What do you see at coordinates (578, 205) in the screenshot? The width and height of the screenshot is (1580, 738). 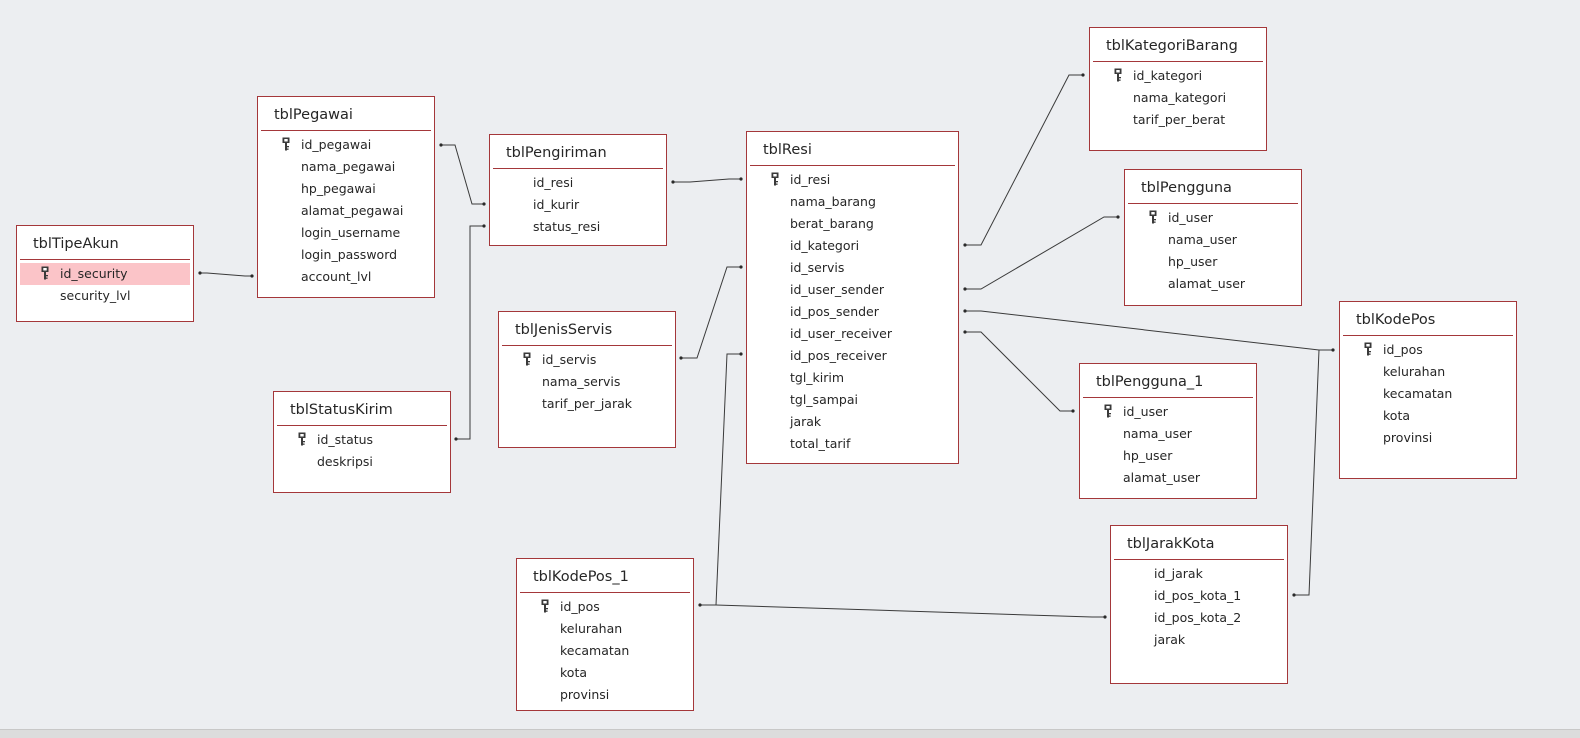 I see `field-row: id_kurir` at bounding box center [578, 205].